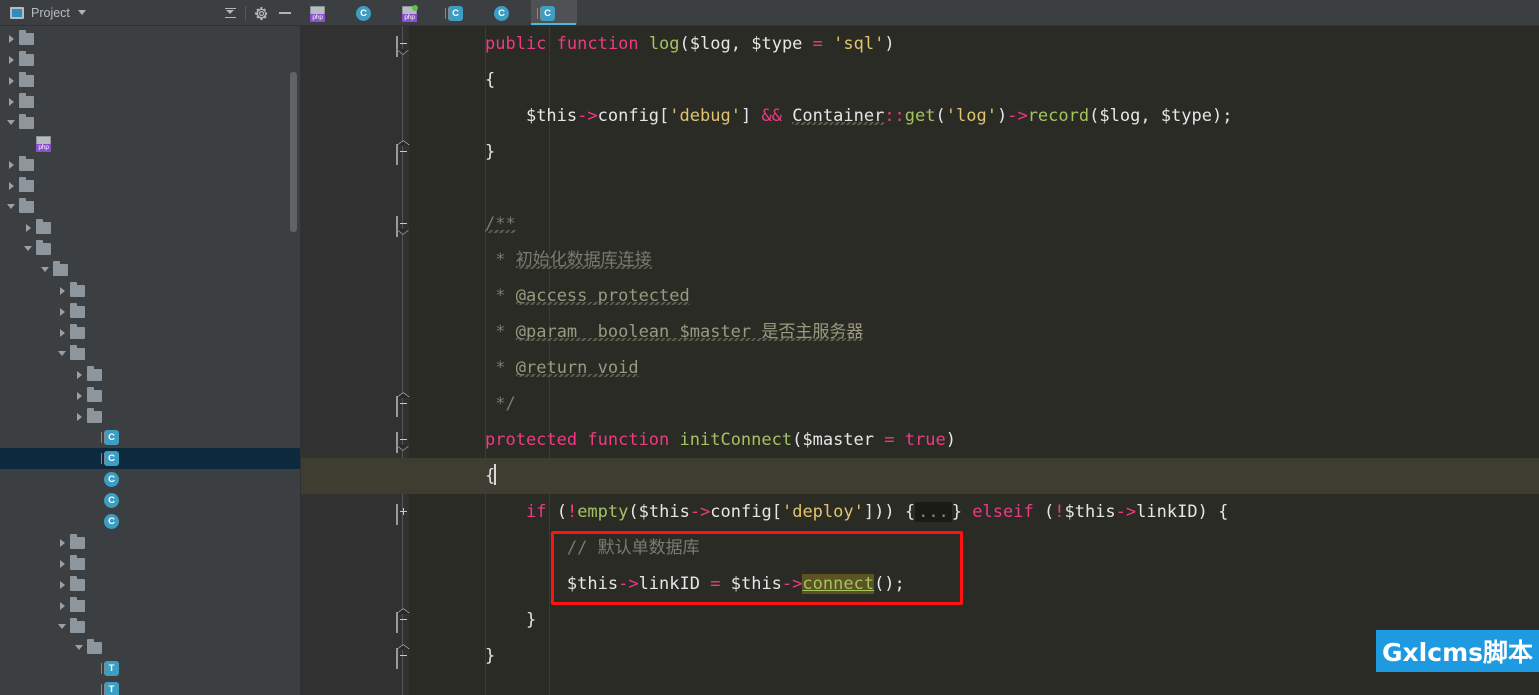 This screenshot has height=695, width=1539. What do you see at coordinates (150, 500) in the screenshot?
I see `tree-file-query-php` at bounding box center [150, 500].